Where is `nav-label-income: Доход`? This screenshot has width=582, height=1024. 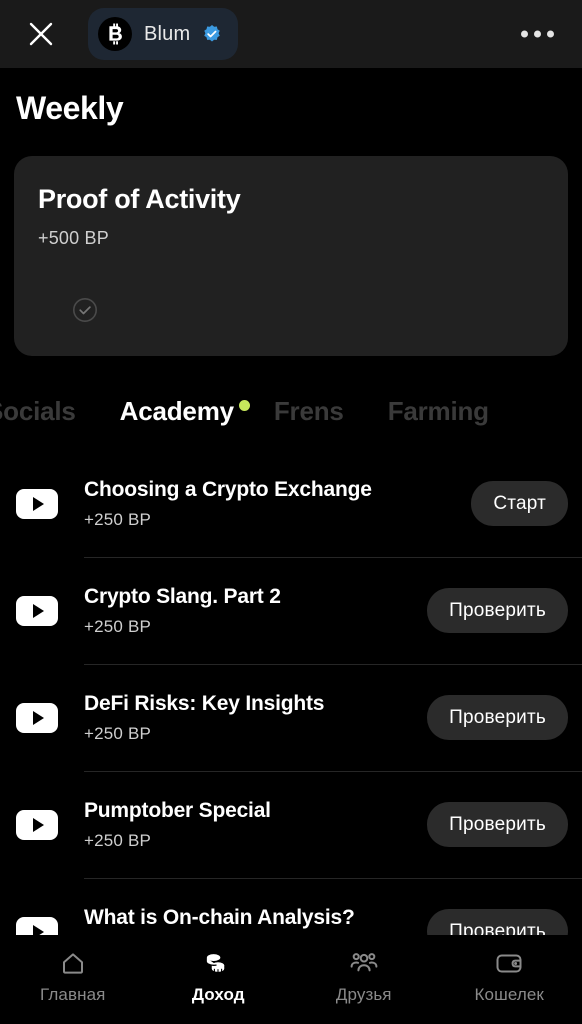 nav-label-income: Доход is located at coordinates (218, 994).